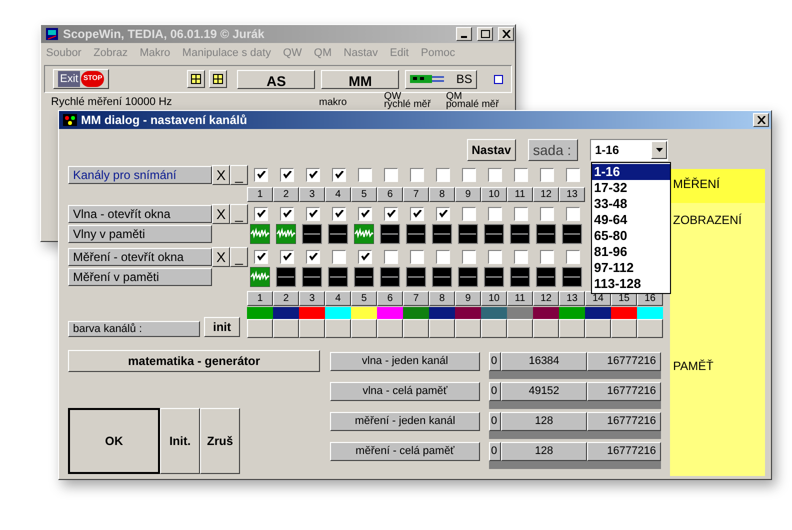  I want to click on dropdown-option: 81-96, so click(631, 252).